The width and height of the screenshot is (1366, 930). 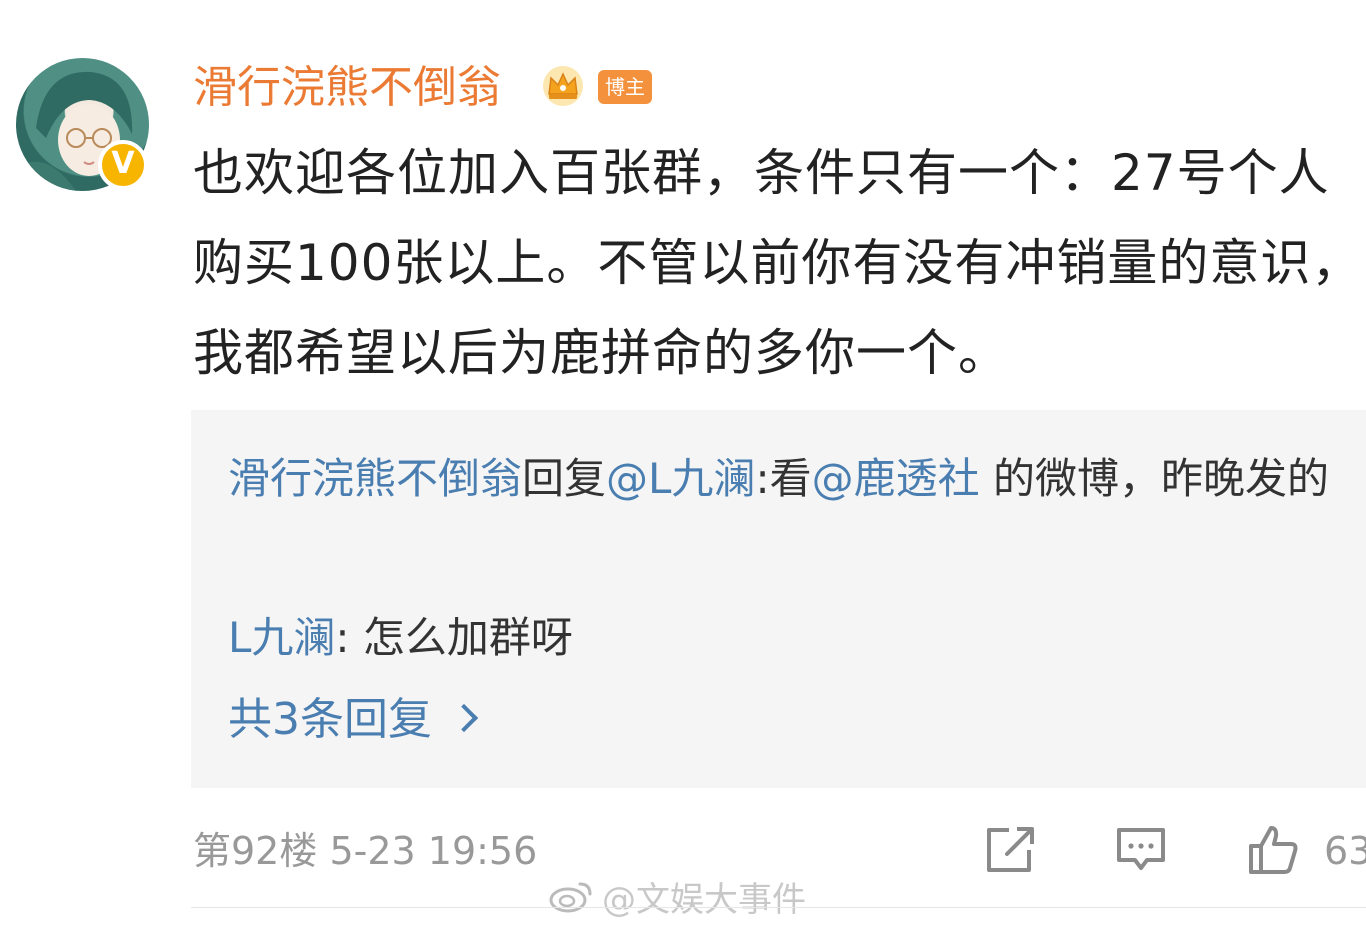 What do you see at coordinates (896, 478) in the screenshot?
I see `mention-link: @鹿透社` at bounding box center [896, 478].